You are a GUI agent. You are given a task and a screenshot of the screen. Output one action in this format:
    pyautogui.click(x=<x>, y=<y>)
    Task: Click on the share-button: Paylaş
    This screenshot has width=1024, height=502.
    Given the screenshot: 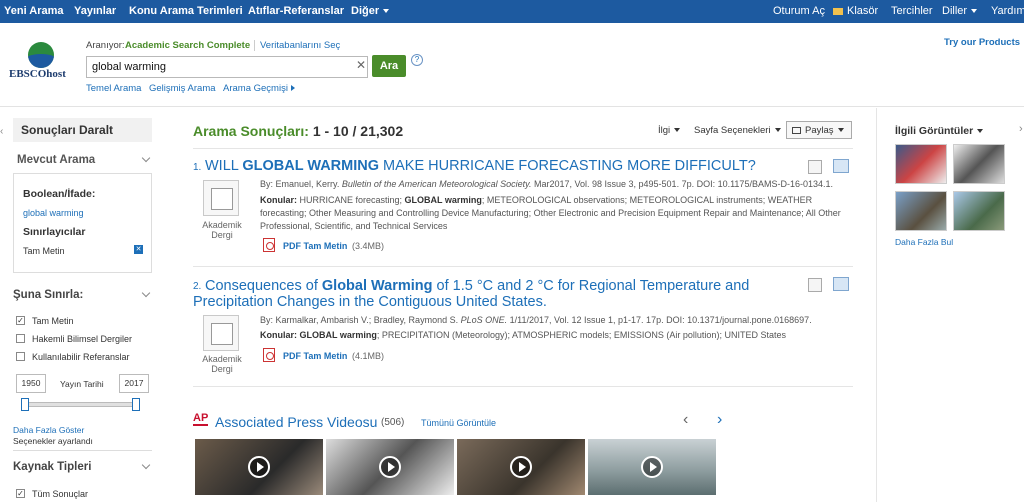 What is the action you would take?
    pyautogui.click(x=819, y=130)
    